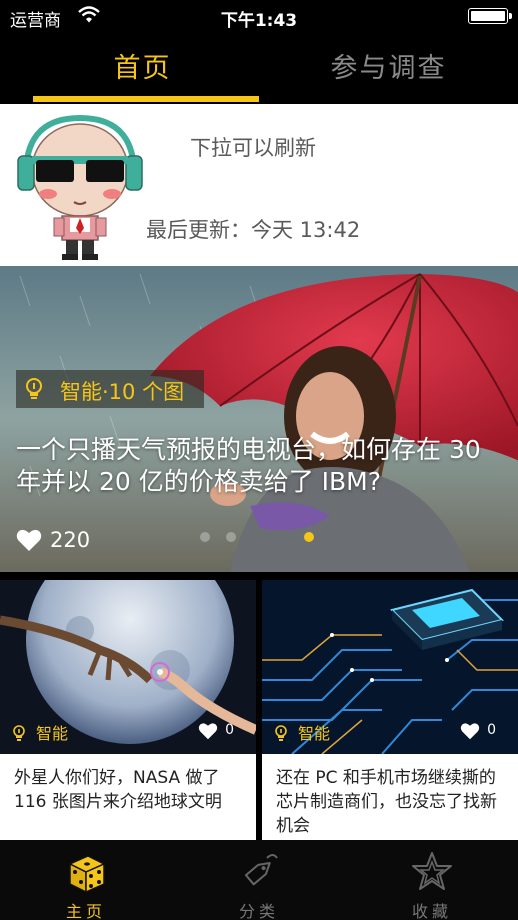 The image size is (518, 920). What do you see at coordinates (253, 148) in the screenshot?
I see `pull-hint: 下拉可以刷新` at bounding box center [253, 148].